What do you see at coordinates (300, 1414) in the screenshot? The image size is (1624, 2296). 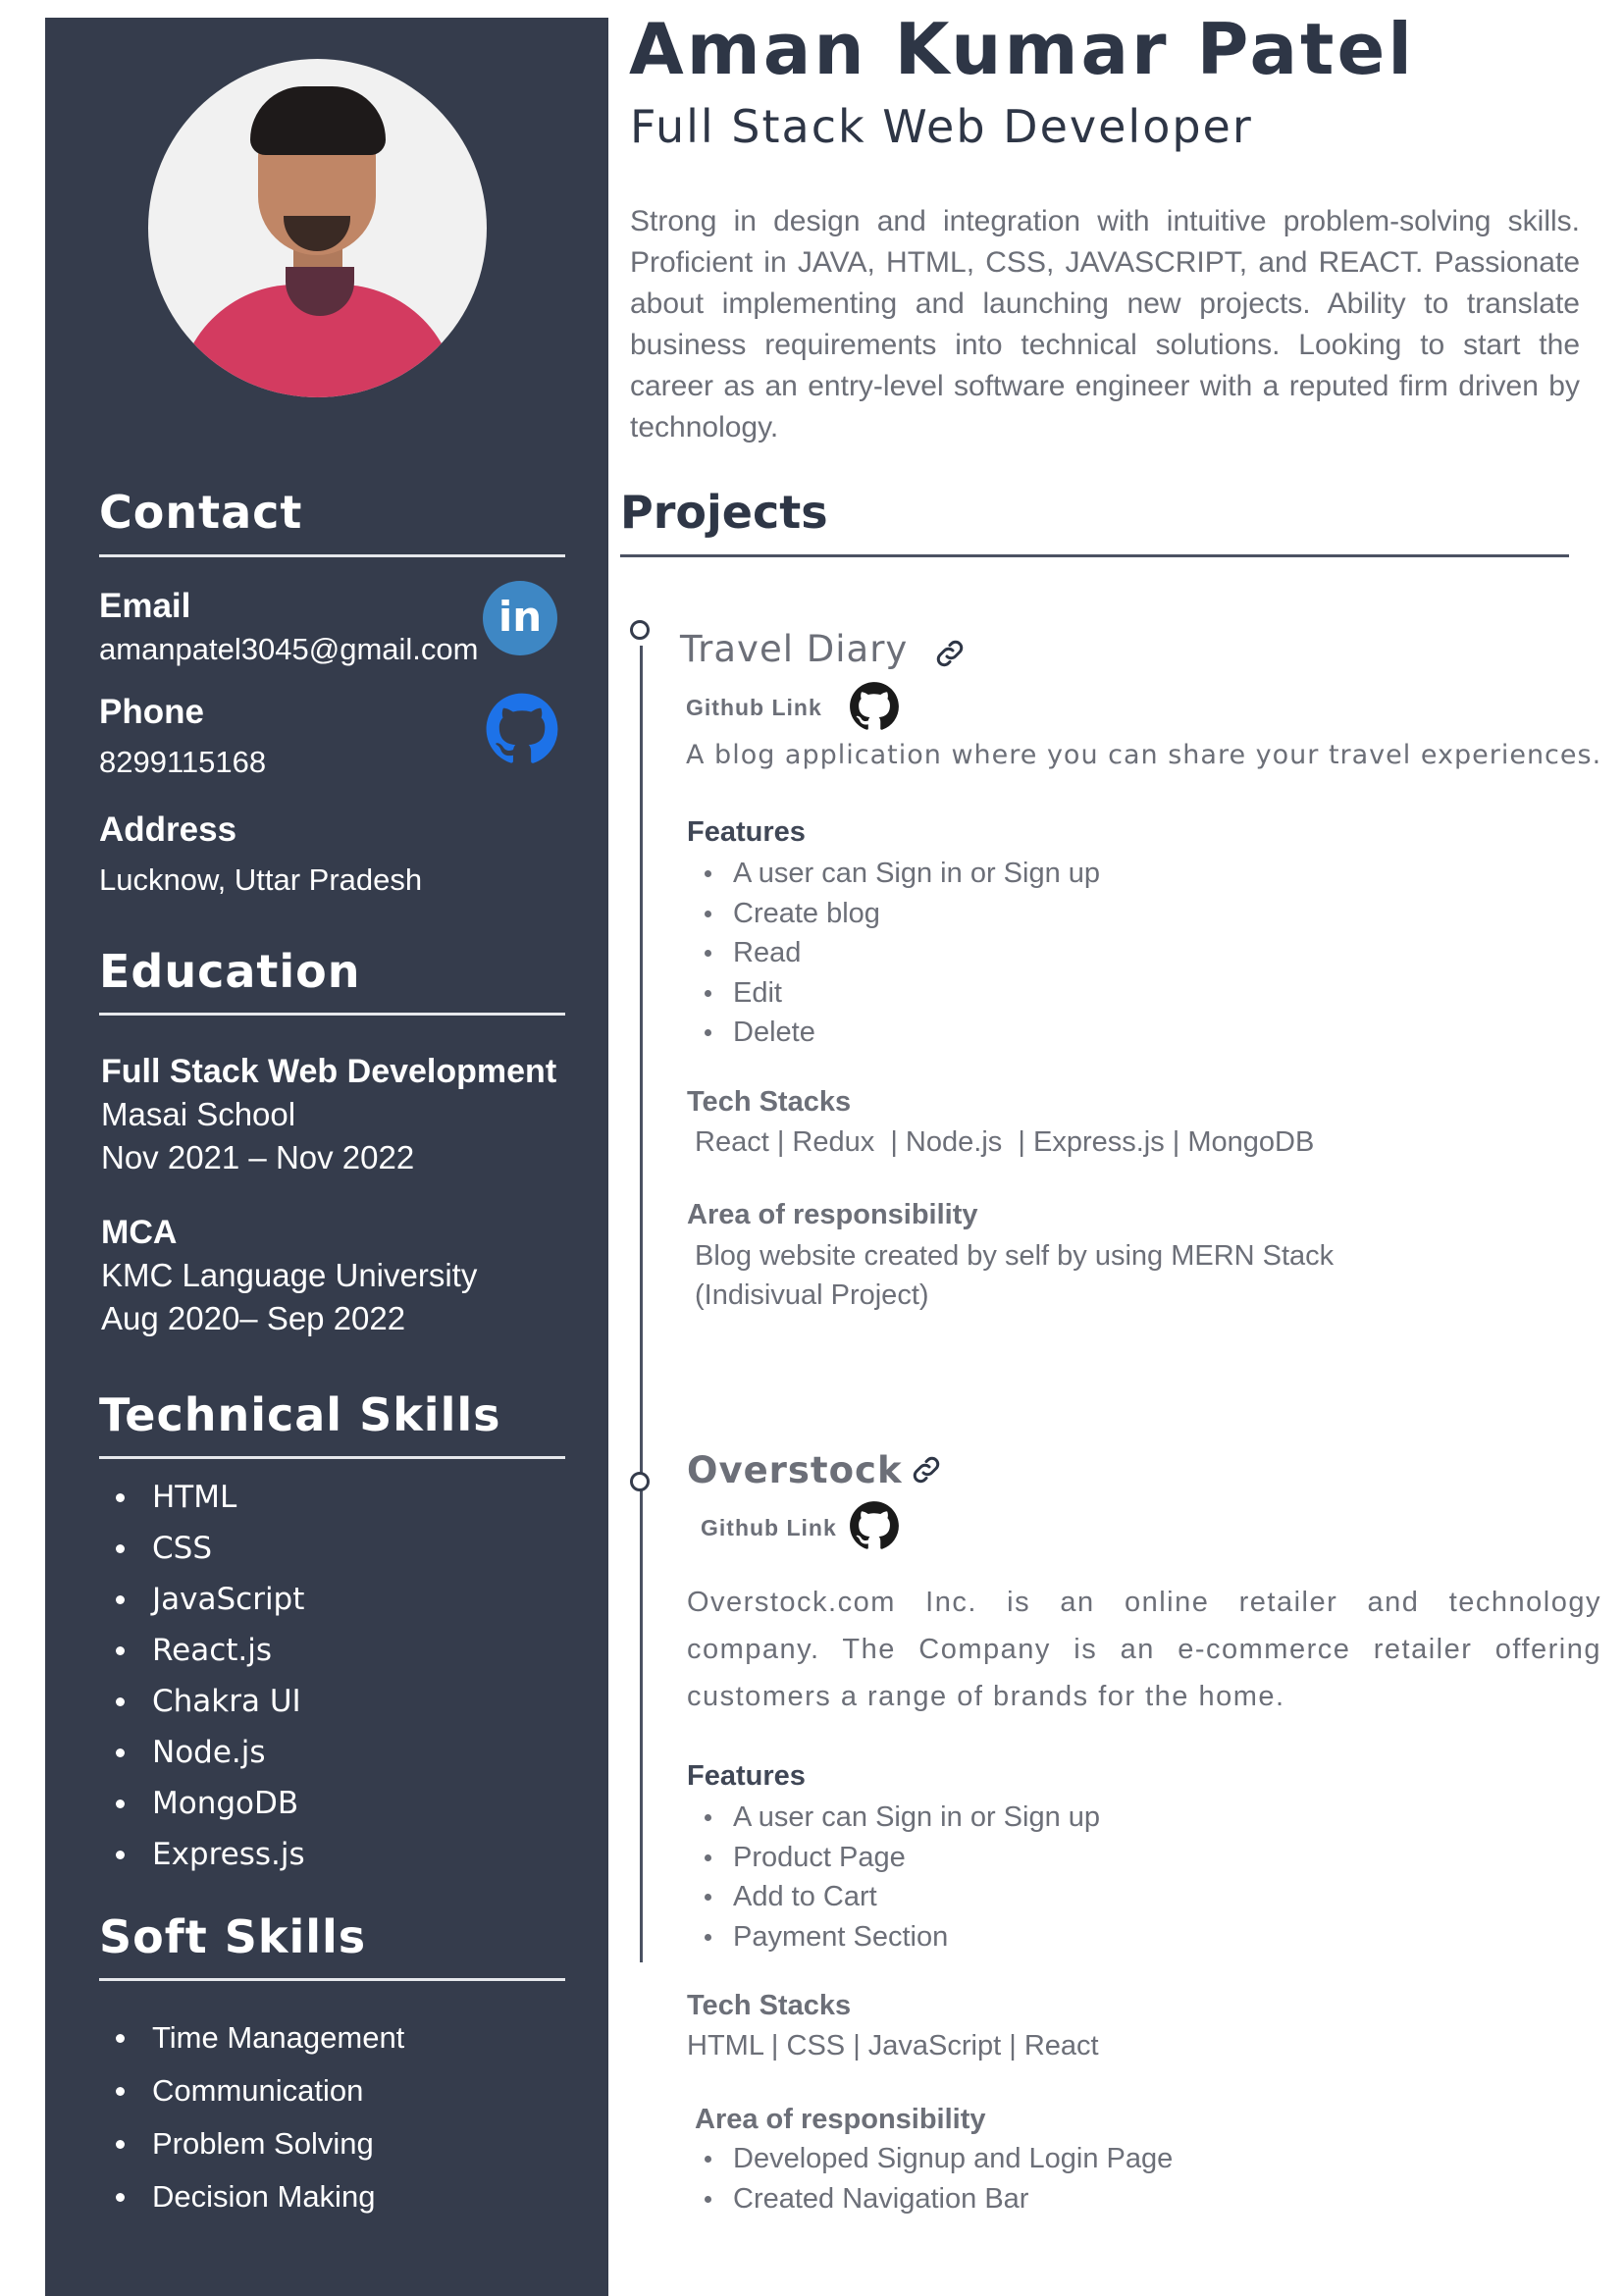 I see `technical-skills-heading: Technical Skills` at bounding box center [300, 1414].